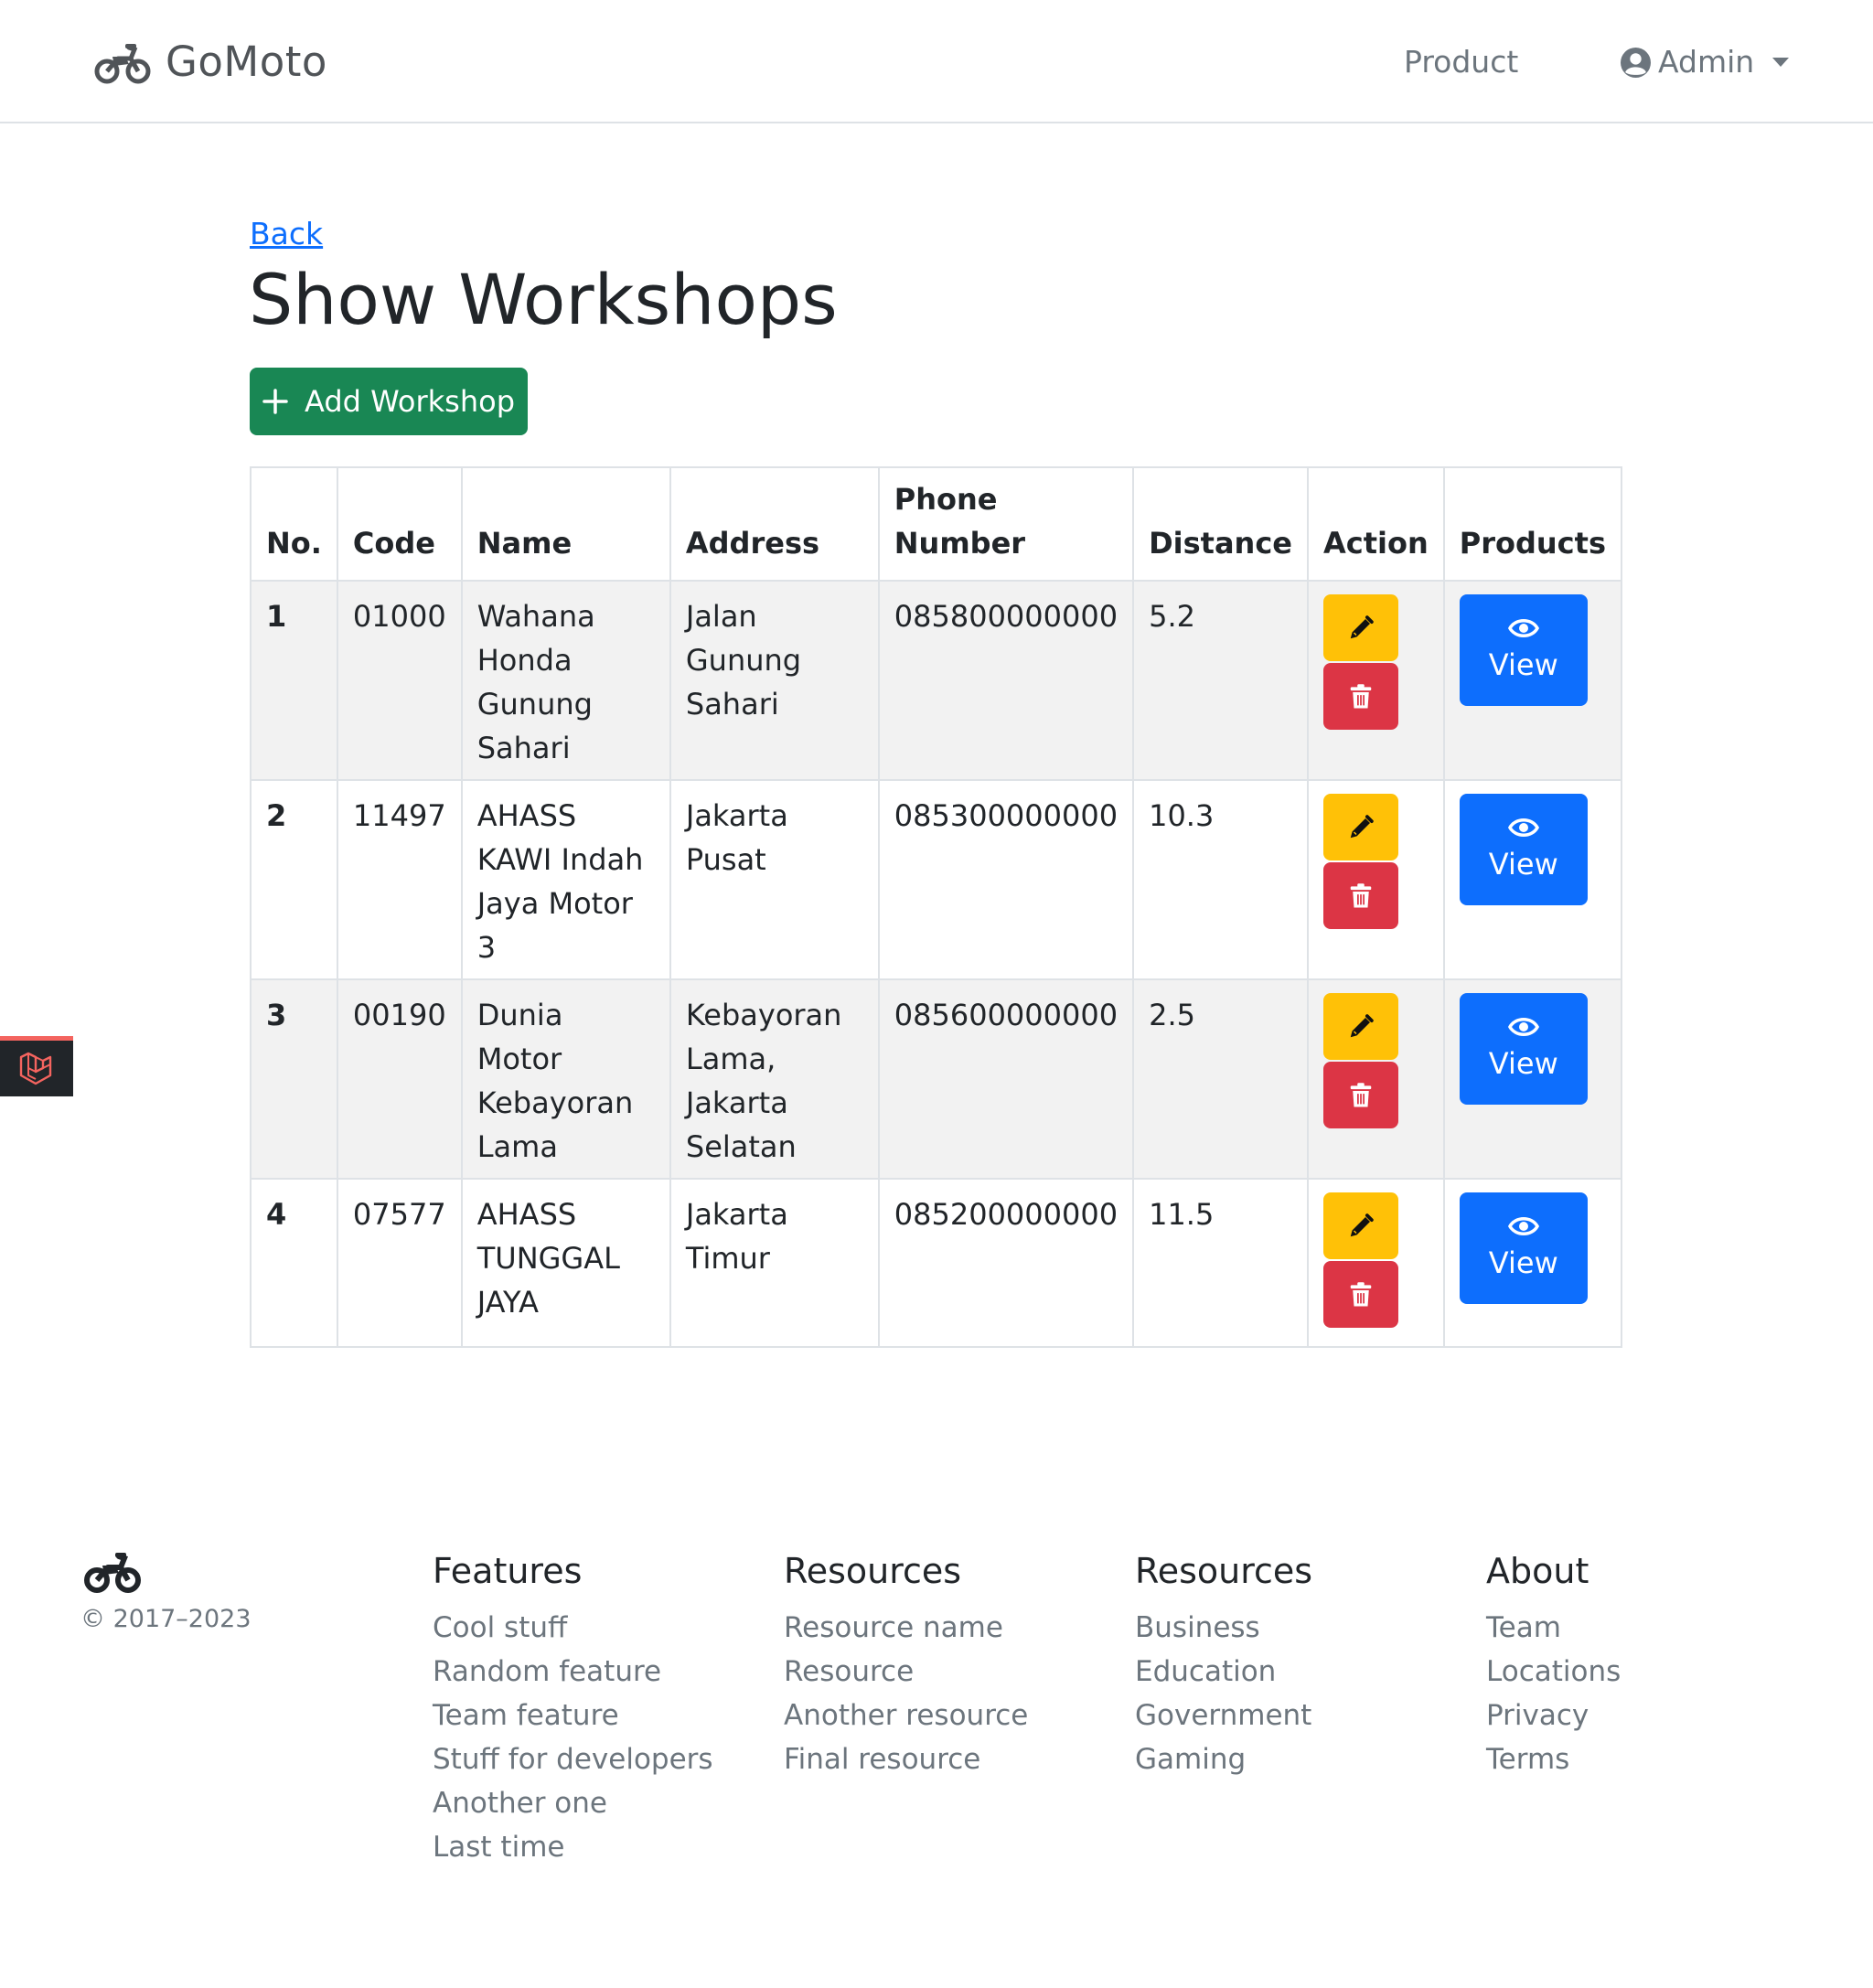 The image size is (1873, 1988). I want to click on cell-name: Wahana Honda Gunung Sahari, so click(565, 680).